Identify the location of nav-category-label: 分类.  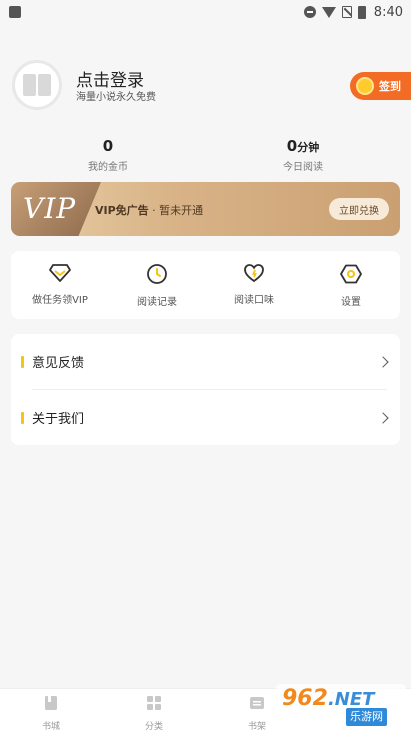
(153, 727).